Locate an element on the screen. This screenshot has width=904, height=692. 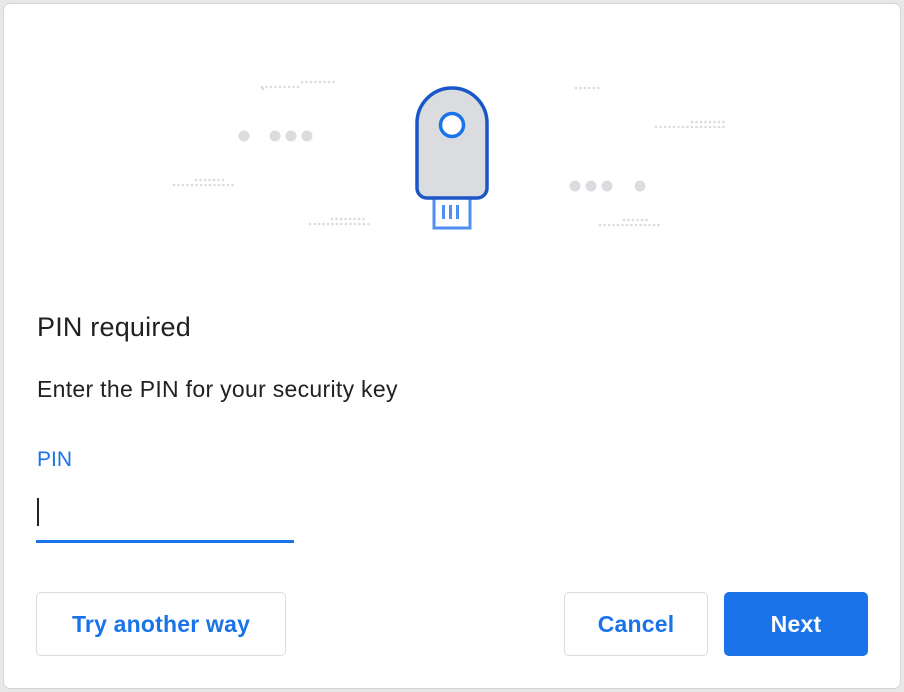
cancel-button: Cancel is located at coordinates (636, 624).